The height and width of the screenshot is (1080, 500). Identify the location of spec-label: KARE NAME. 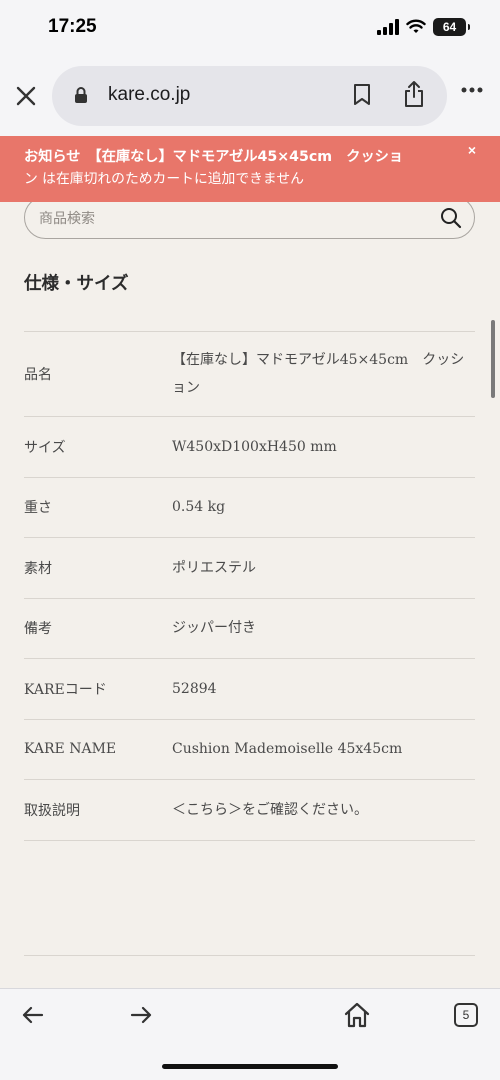
(70, 749).